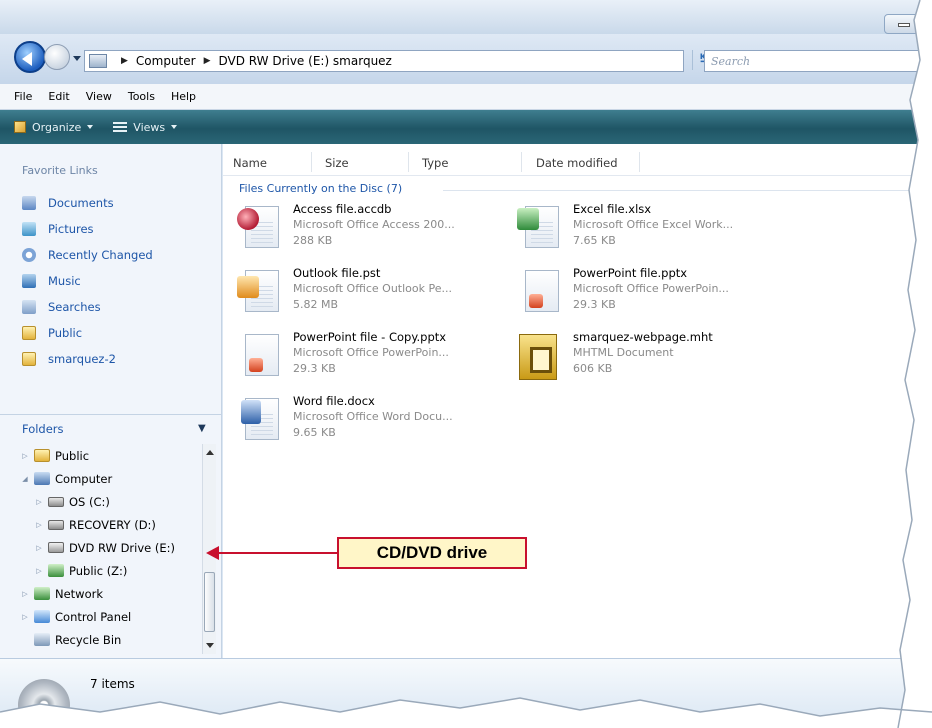 This screenshot has width=932, height=728. Describe the element at coordinates (89, 501) in the screenshot. I see `tree-item-label: OS (C:)` at that location.